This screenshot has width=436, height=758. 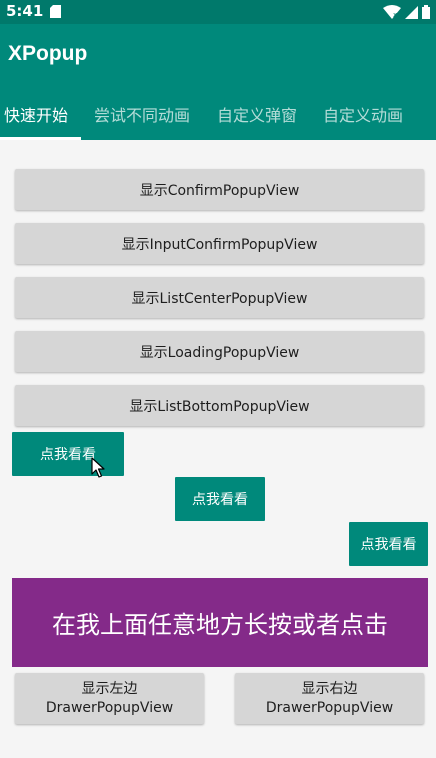 I want to click on attach-button-right: 点我看看, so click(x=388, y=544).